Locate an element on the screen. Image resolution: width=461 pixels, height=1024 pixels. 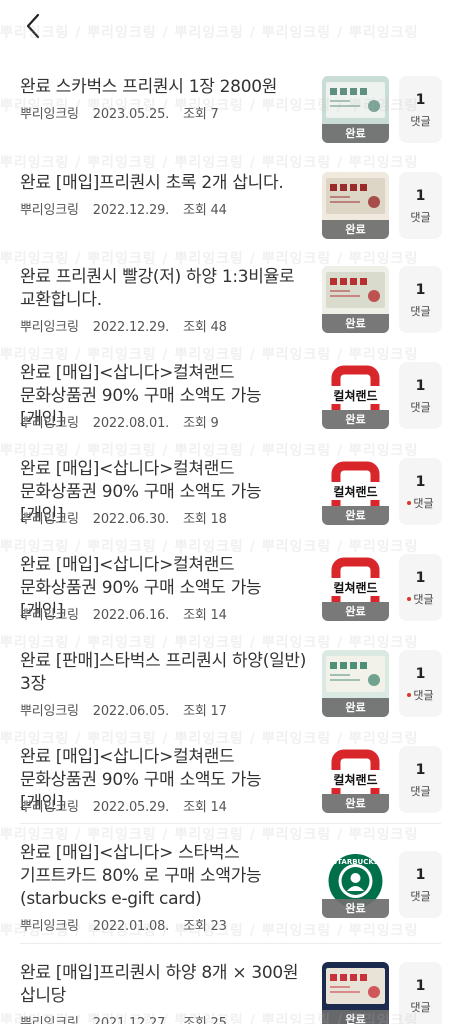
post-title: 완료 [매입]프리퀀시 하양 8개 × 300원 삽니당 is located at coordinates (164, 985).